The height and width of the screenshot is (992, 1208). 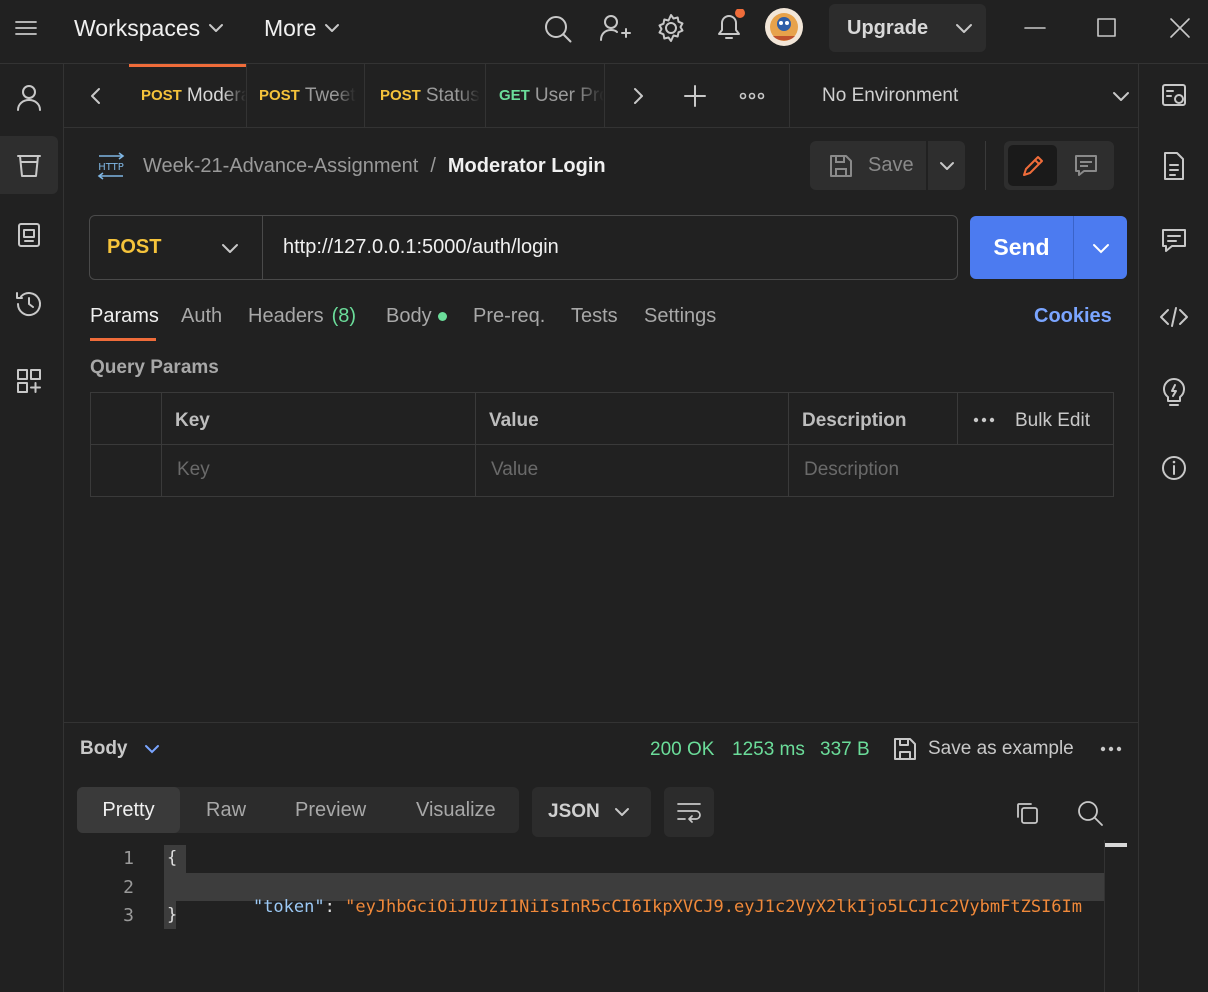 I want to click on cookies-link: Cookies, so click(x=1073, y=316).